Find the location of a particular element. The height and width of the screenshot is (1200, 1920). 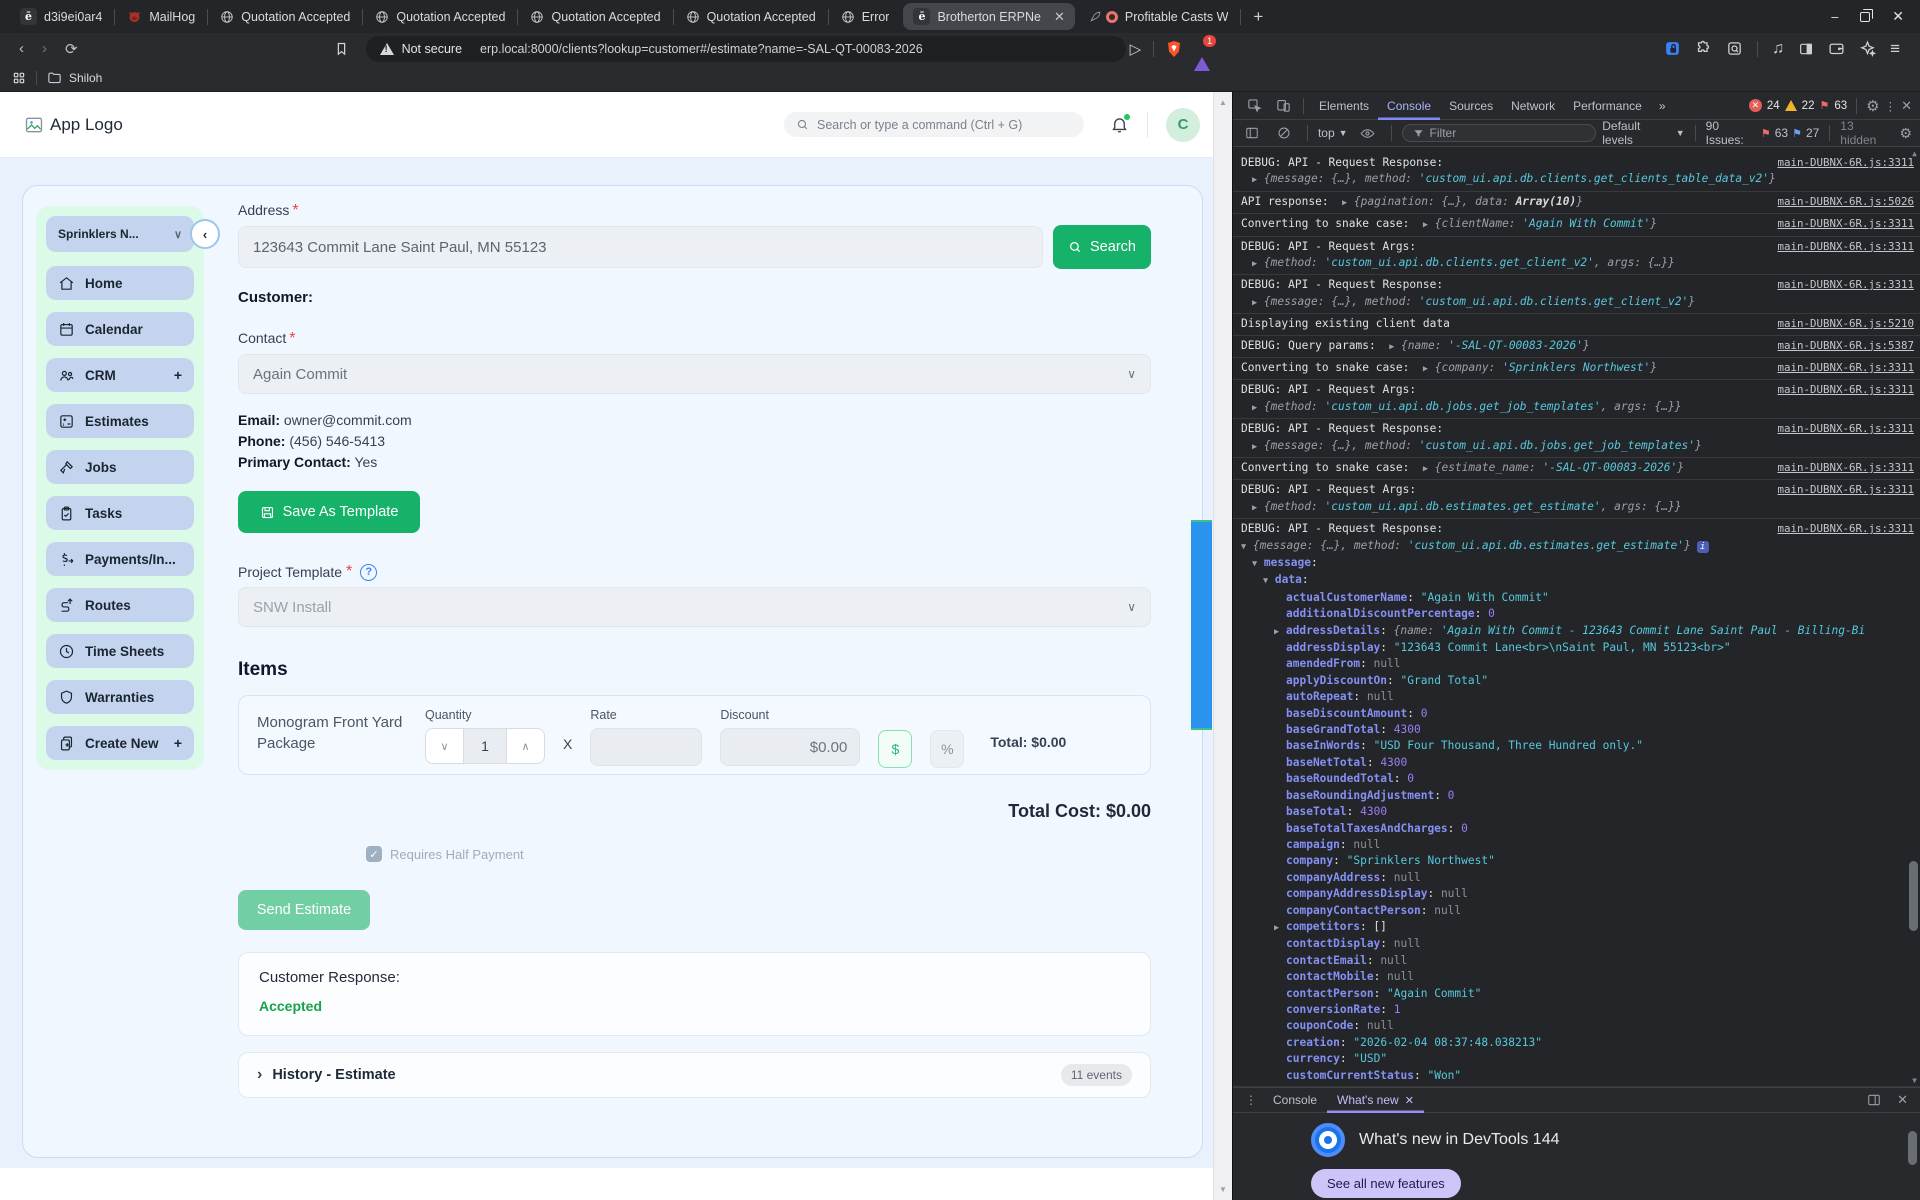

more-tabs-icon: » is located at coordinates (1662, 106).